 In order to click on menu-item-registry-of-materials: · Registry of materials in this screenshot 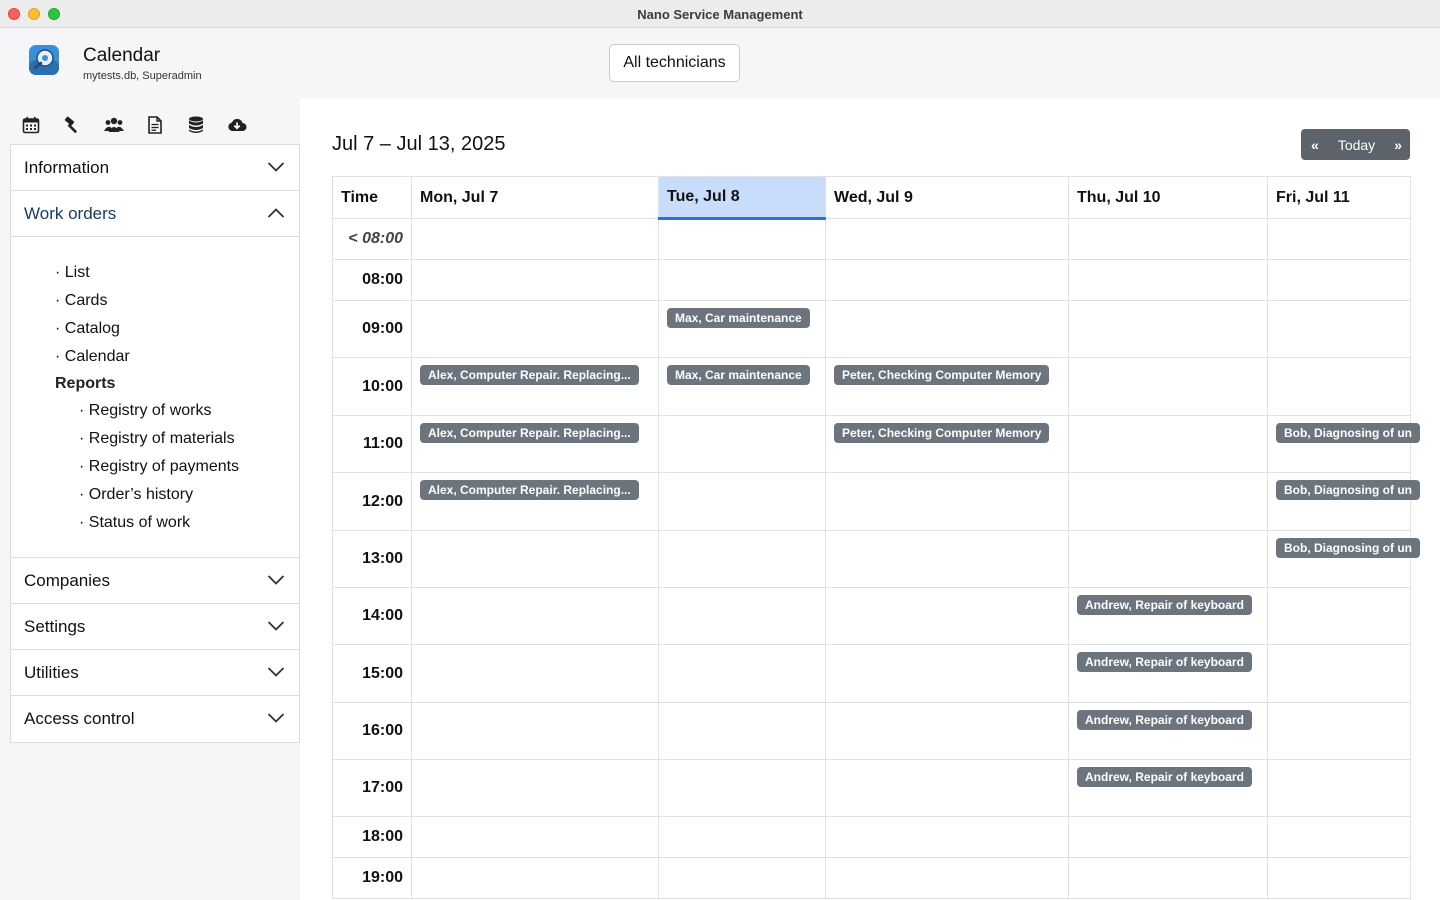, I will do `click(155, 439)`.